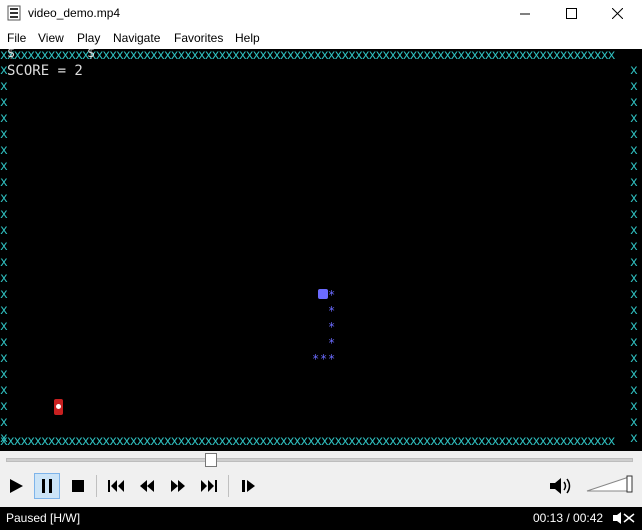 This screenshot has height=530, width=642. I want to click on close-button, so click(617, 13).